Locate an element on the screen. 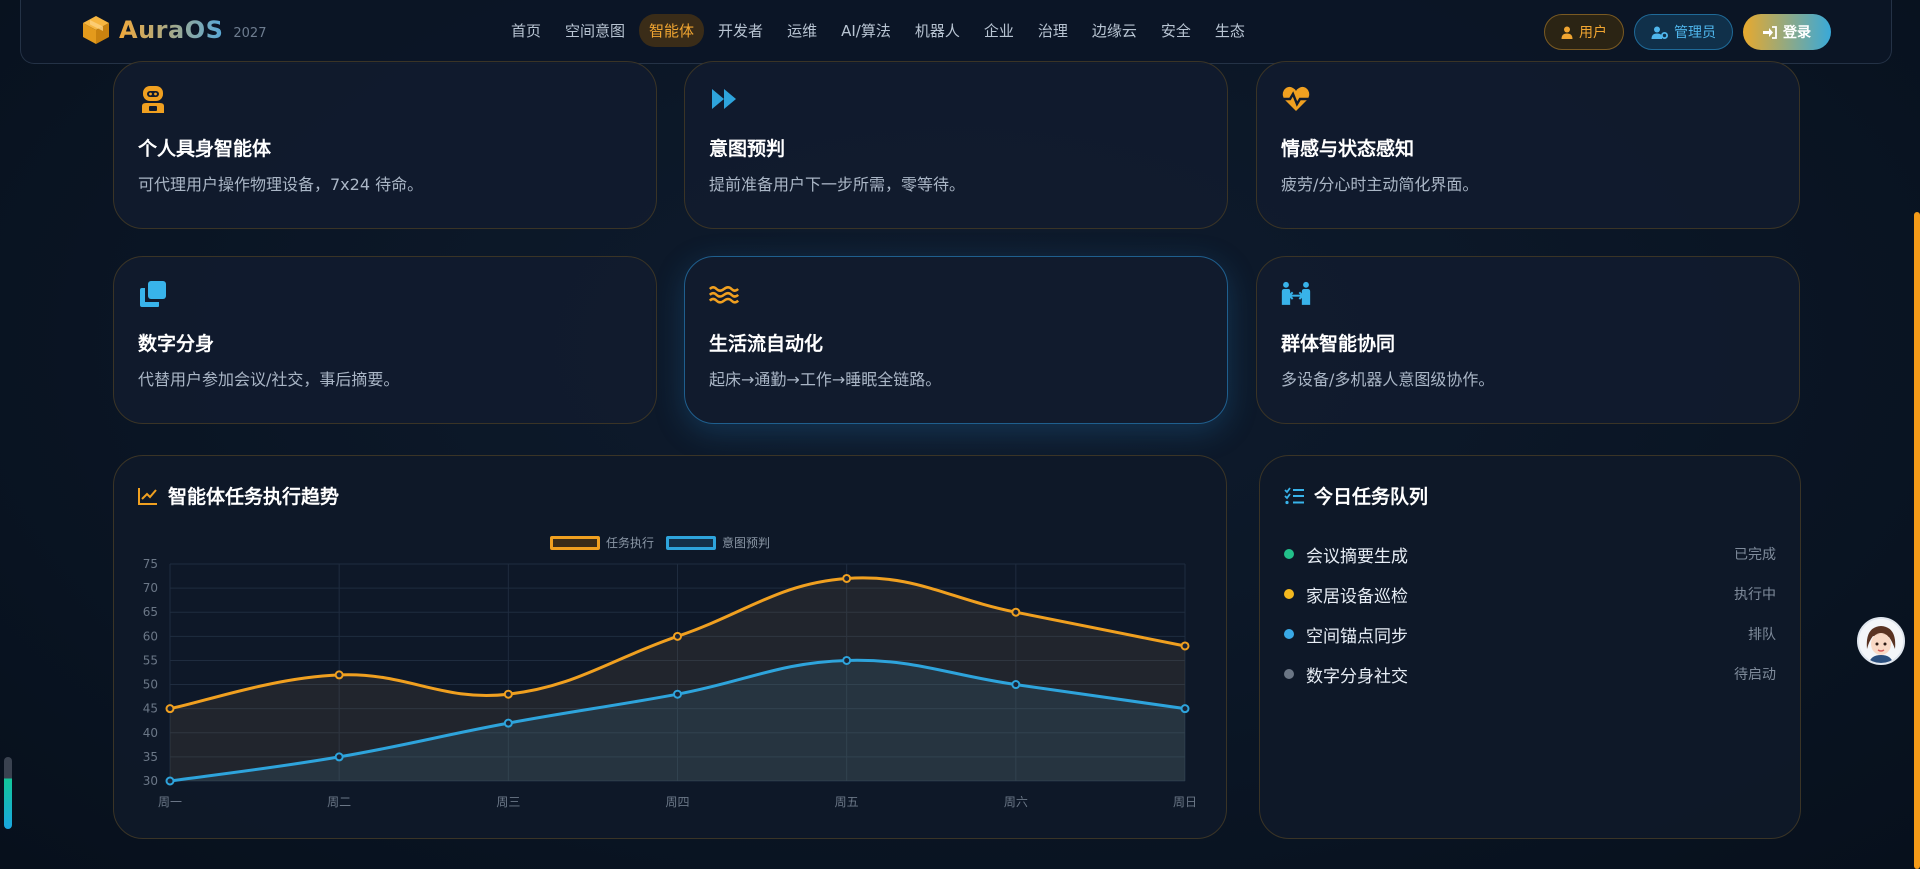  feature-card-digital-twin: 数字分身 代替用户参加会议/社交，事后摘要。 is located at coordinates (385, 340).